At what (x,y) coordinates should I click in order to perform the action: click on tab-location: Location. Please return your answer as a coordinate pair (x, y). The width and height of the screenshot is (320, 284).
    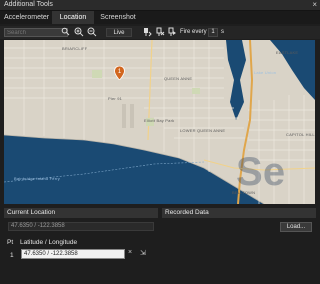
    Looking at the image, I should click on (73, 17).